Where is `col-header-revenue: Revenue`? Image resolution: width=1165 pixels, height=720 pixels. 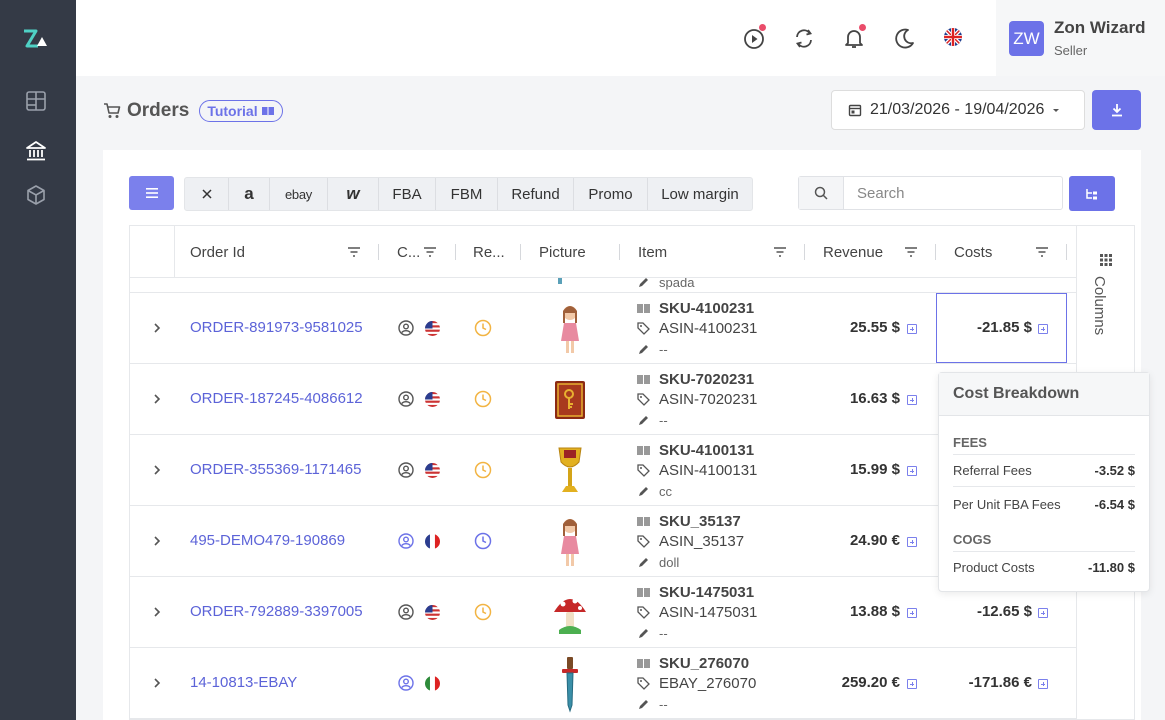 col-header-revenue: Revenue is located at coordinates (853, 252).